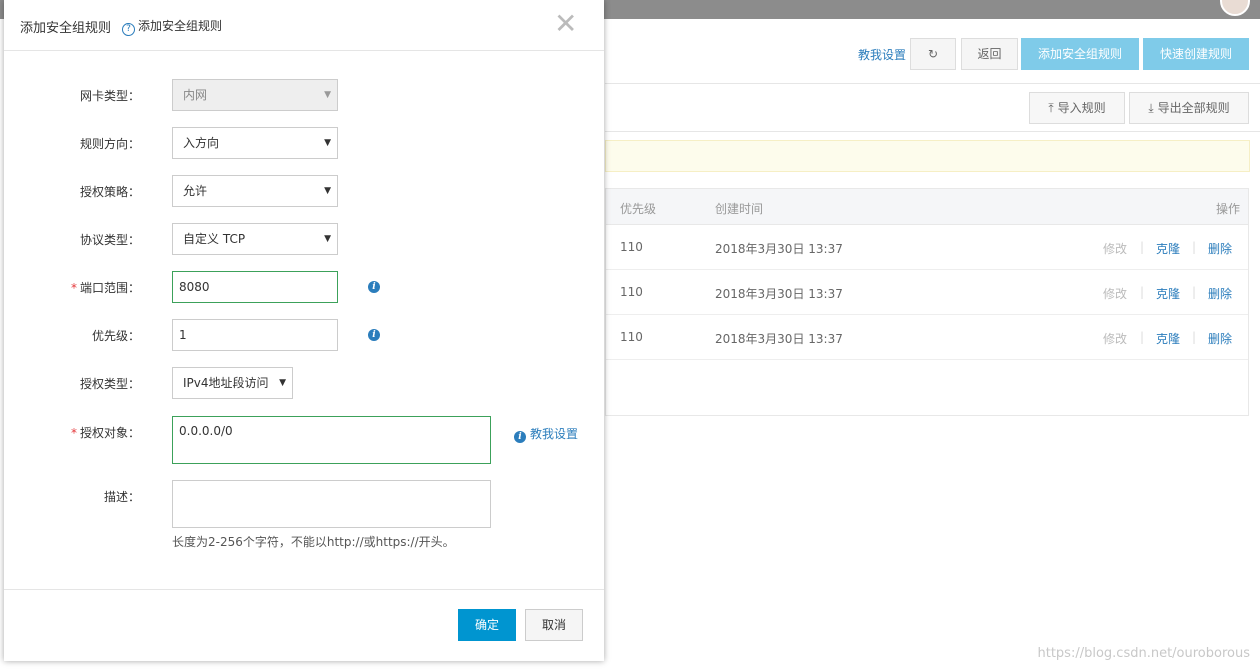 This screenshot has width=1260, height=669. I want to click on refresh-button: ↻, so click(933, 54).